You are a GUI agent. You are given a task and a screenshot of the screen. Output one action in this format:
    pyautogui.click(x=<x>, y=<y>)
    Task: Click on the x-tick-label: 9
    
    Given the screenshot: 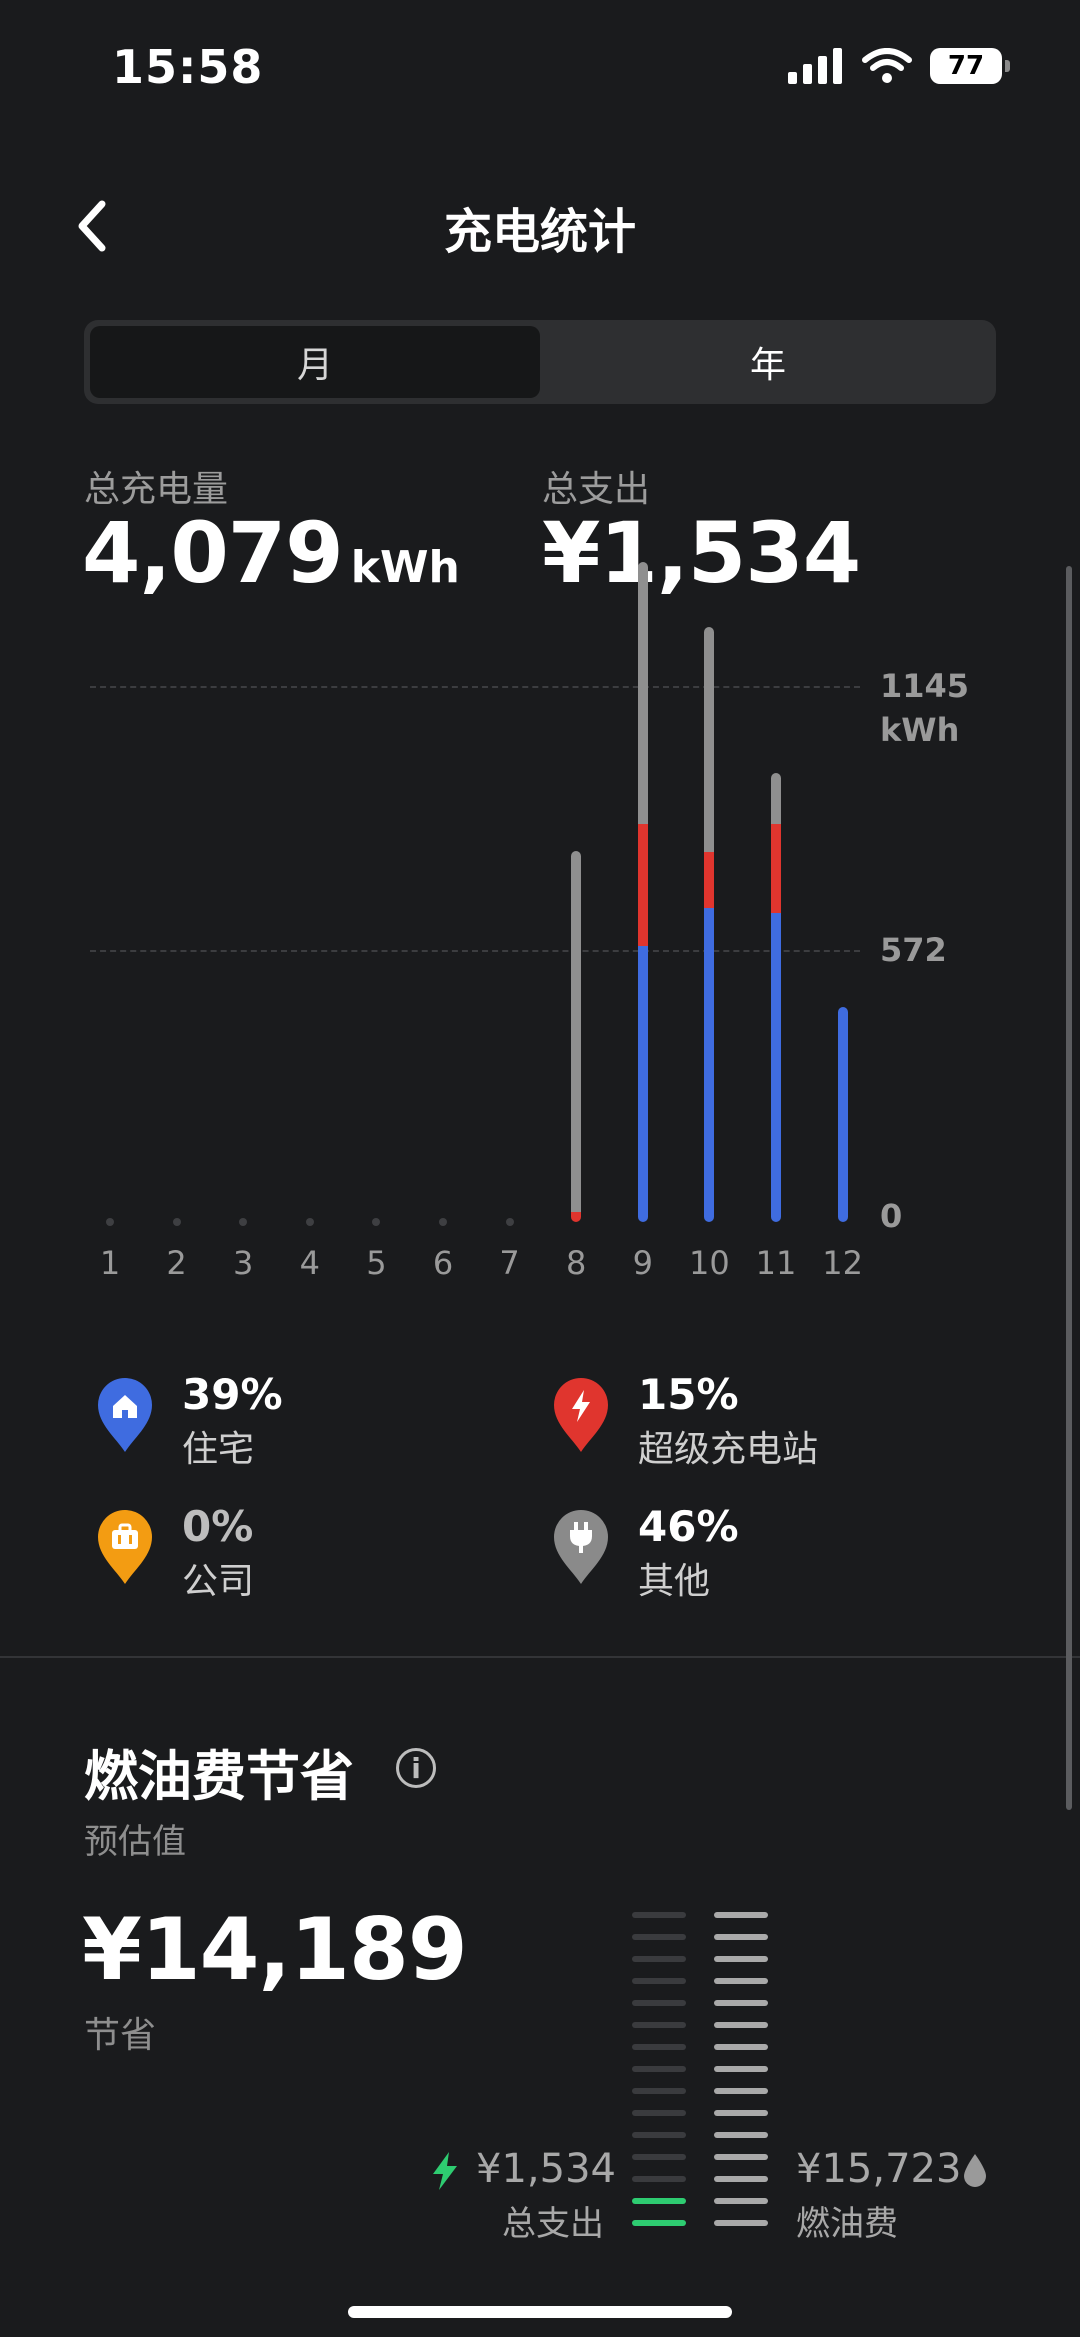 What is the action you would take?
    pyautogui.click(x=642, y=1263)
    